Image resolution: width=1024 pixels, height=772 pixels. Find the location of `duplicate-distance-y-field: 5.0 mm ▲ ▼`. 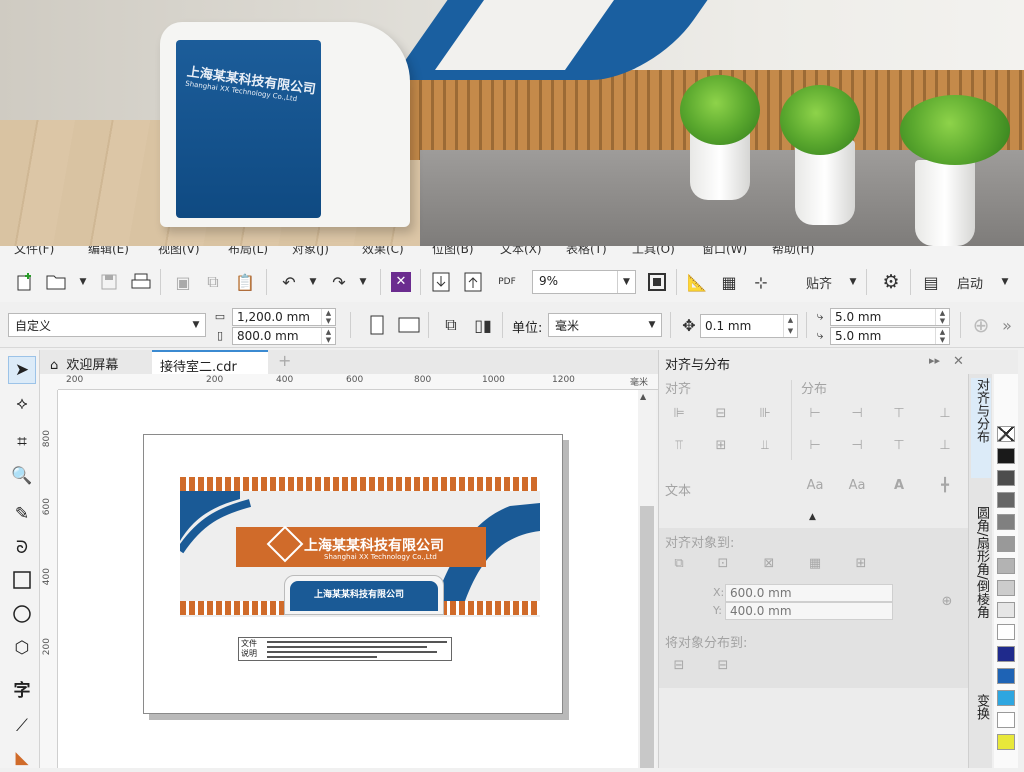

duplicate-distance-y-field: 5.0 mm ▲ ▼ is located at coordinates (890, 336).